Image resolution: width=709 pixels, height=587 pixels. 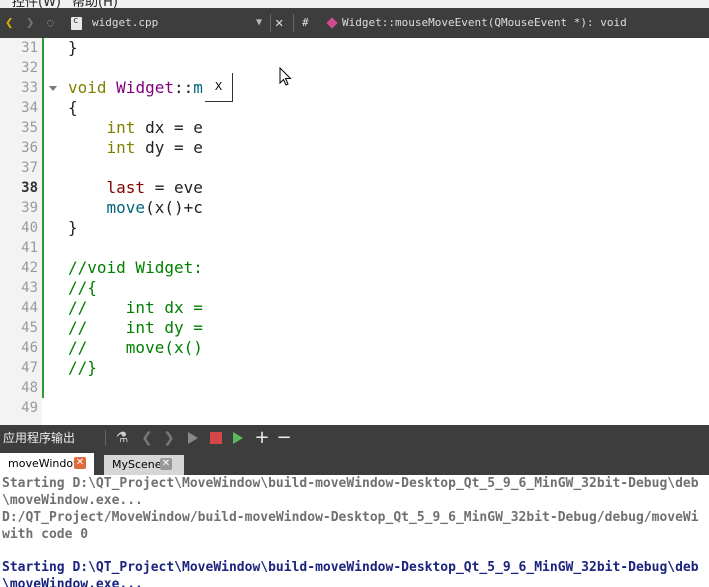 I want to click on code-line-43: //{, so click(x=82, y=287).